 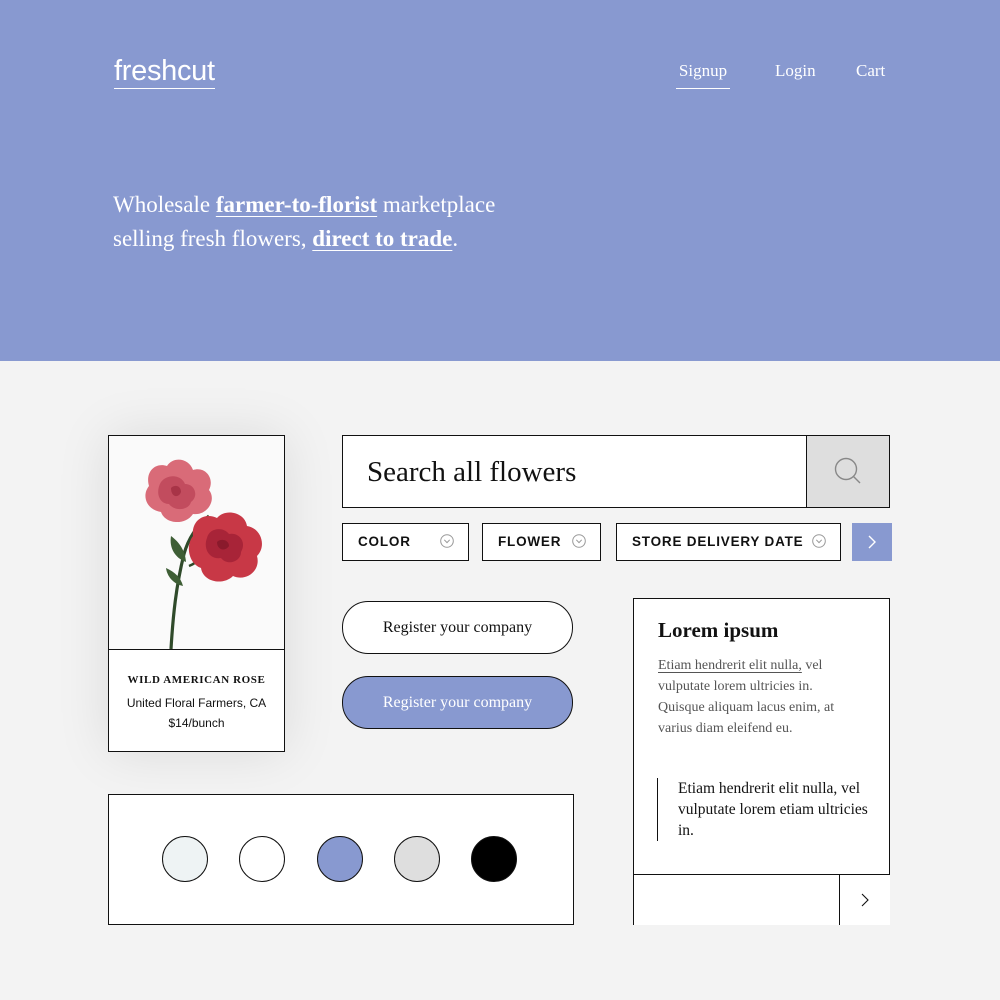 What do you see at coordinates (203, 554) in the screenshot?
I see `rose-illustration` at bounding box center [203, 554].